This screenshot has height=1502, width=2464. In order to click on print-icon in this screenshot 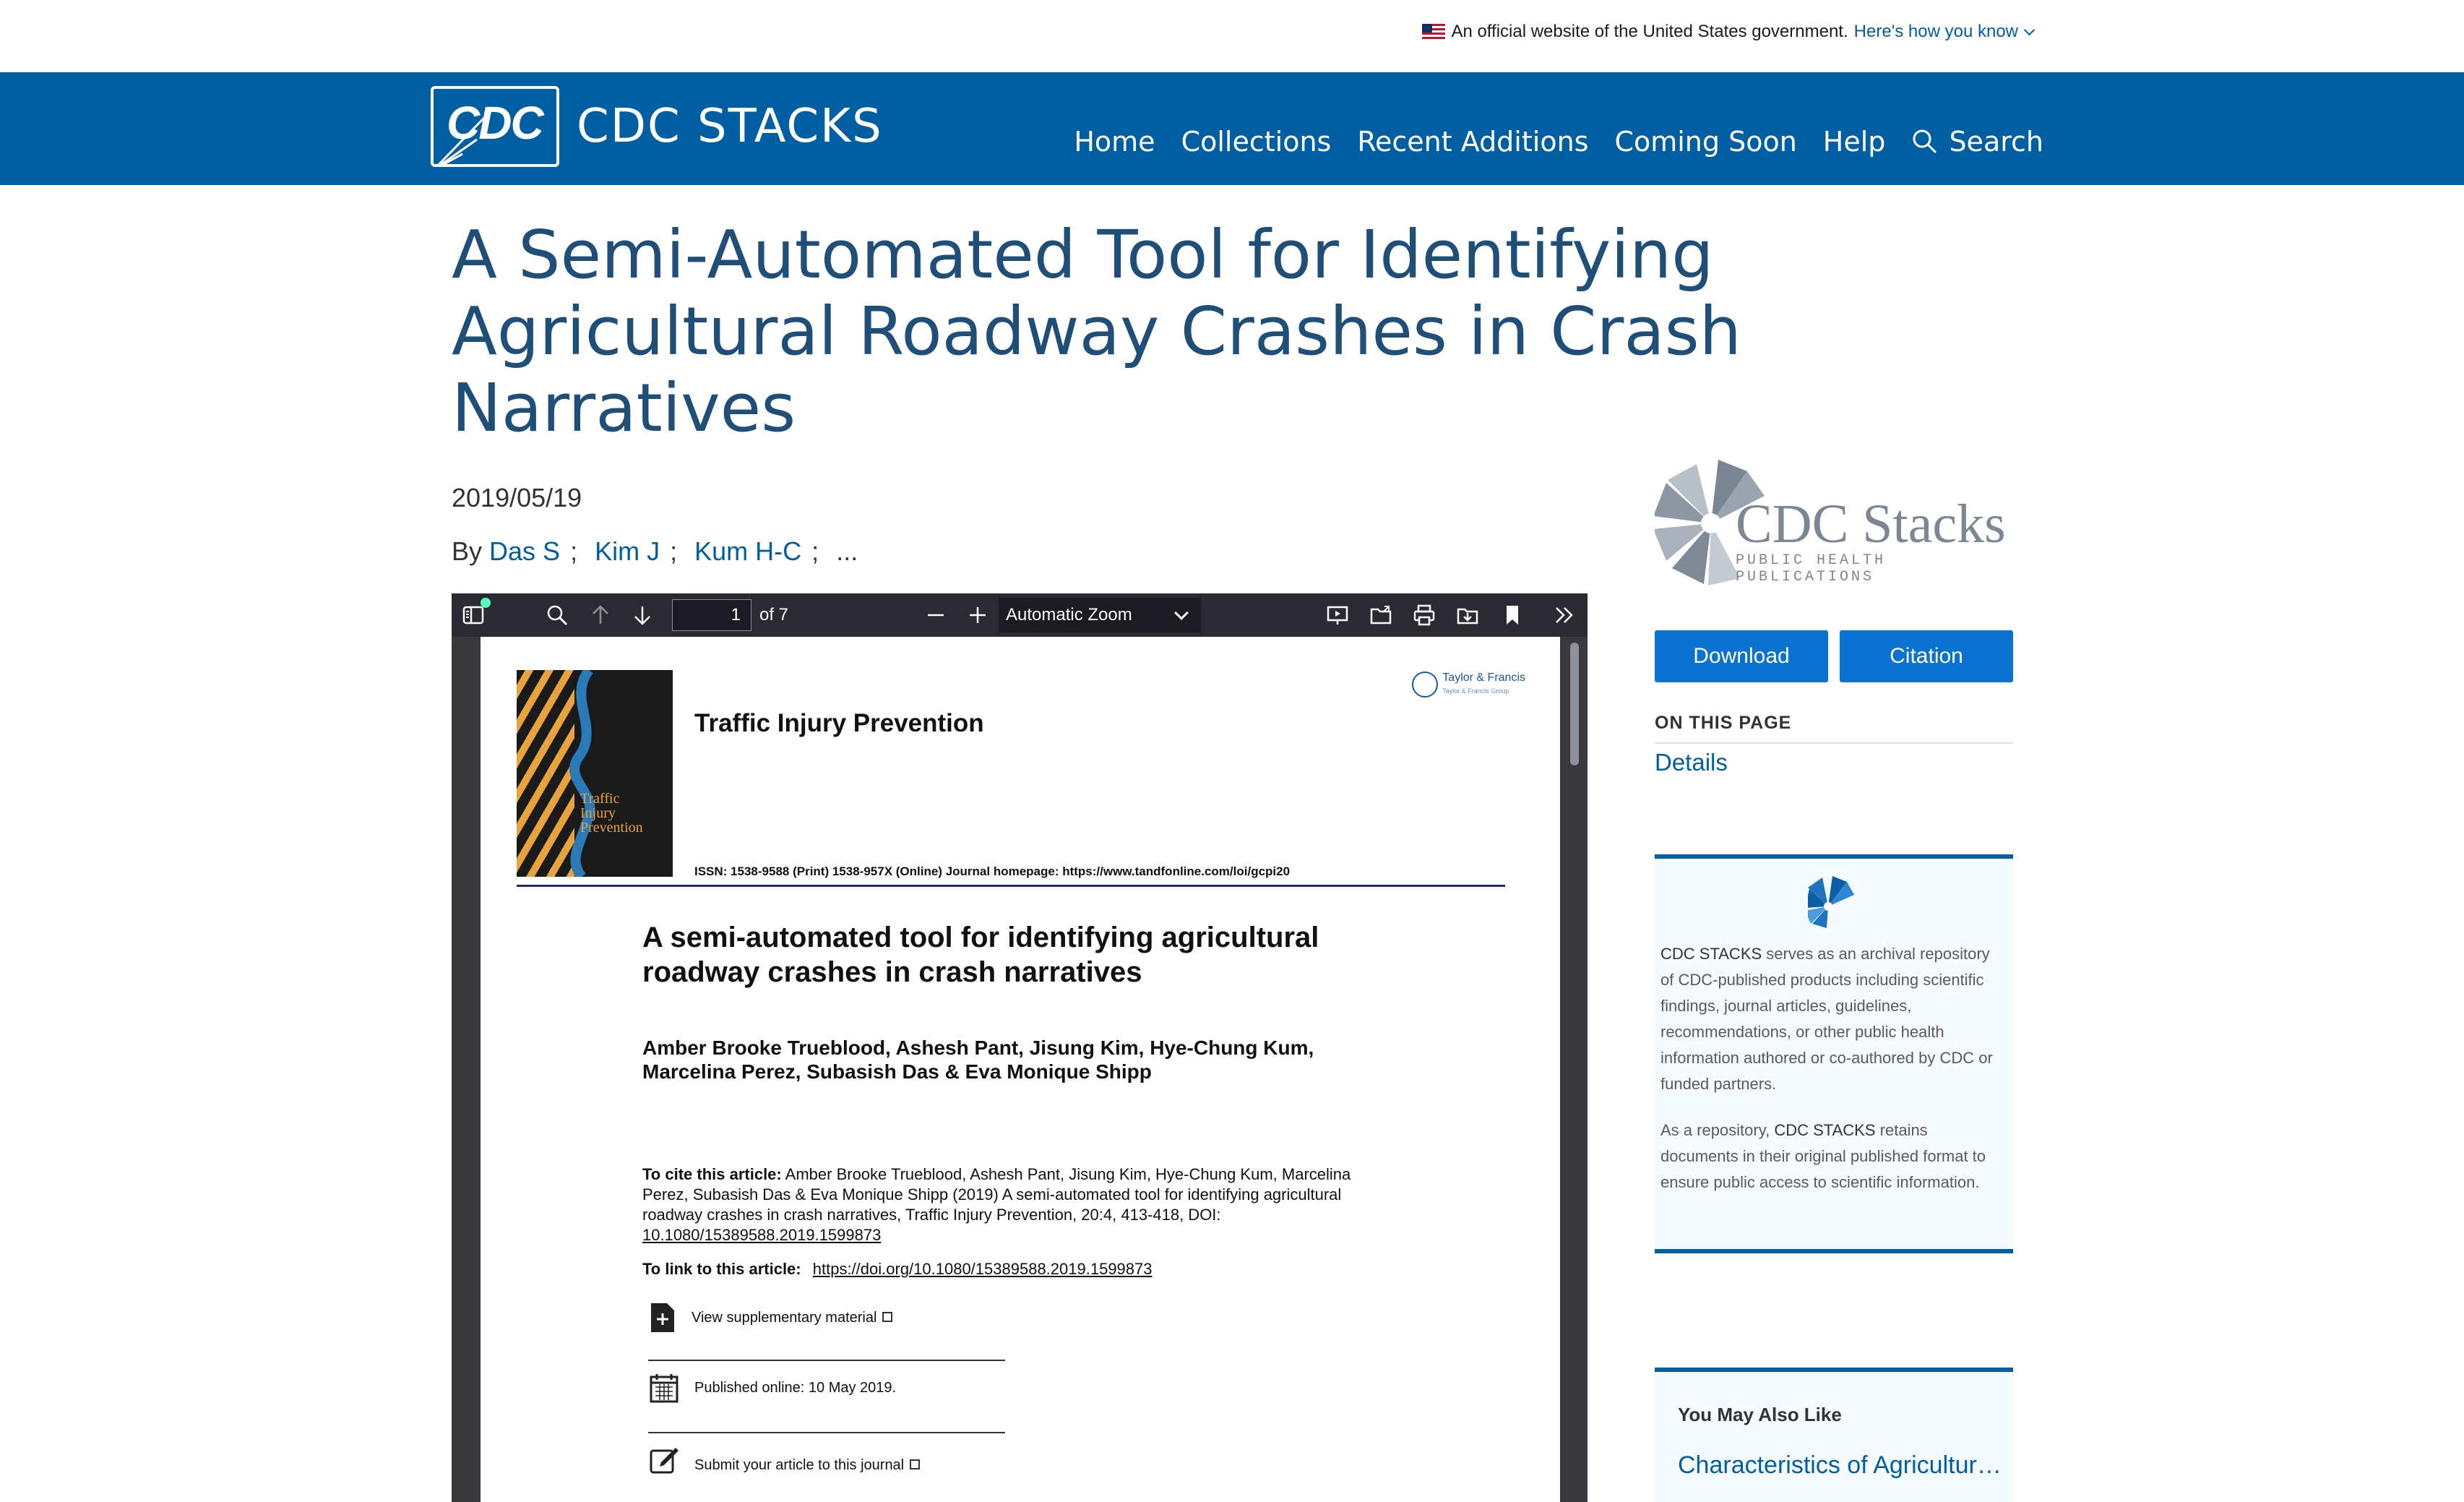, I will do `click(1424, 615)`.